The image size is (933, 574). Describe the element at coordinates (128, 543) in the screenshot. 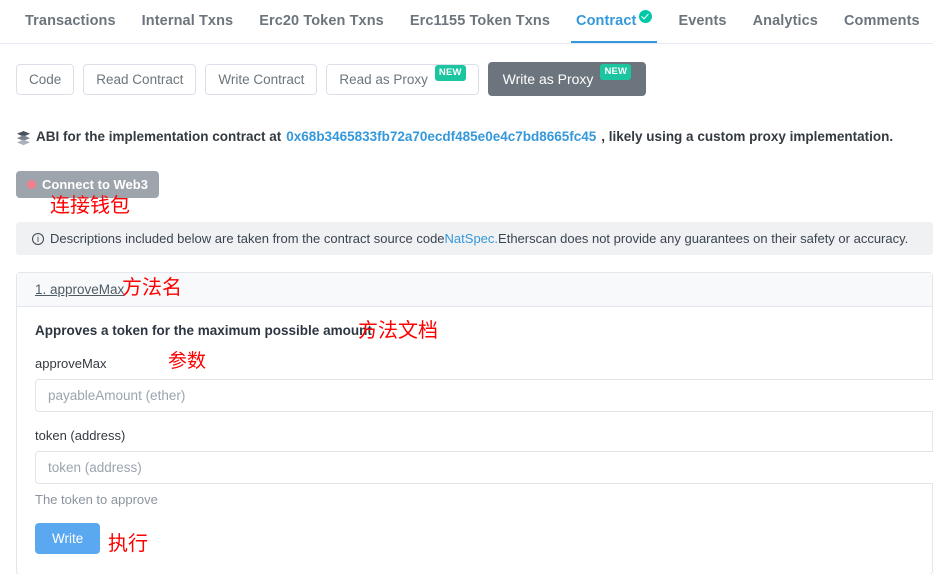

I see `annotation-execute: 执行` at that location.